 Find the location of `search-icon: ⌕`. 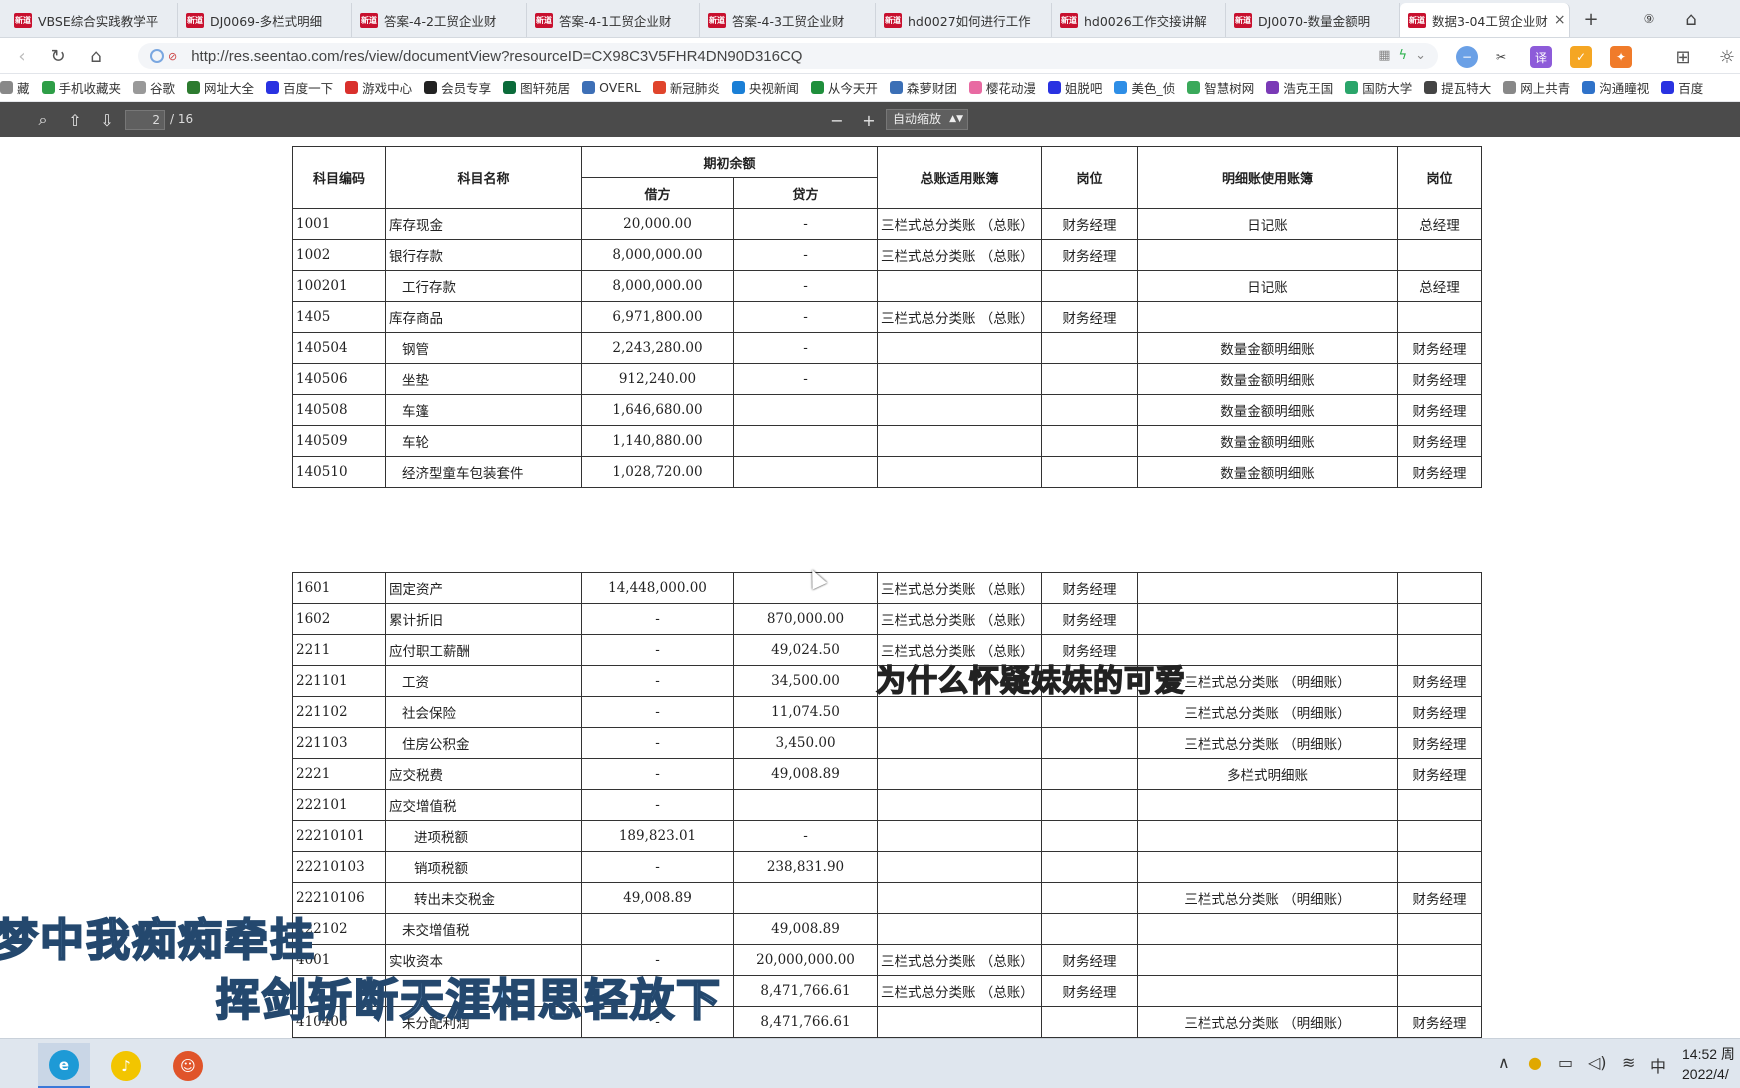

search-icon: ⌕ is located at coordinates (43, 120).